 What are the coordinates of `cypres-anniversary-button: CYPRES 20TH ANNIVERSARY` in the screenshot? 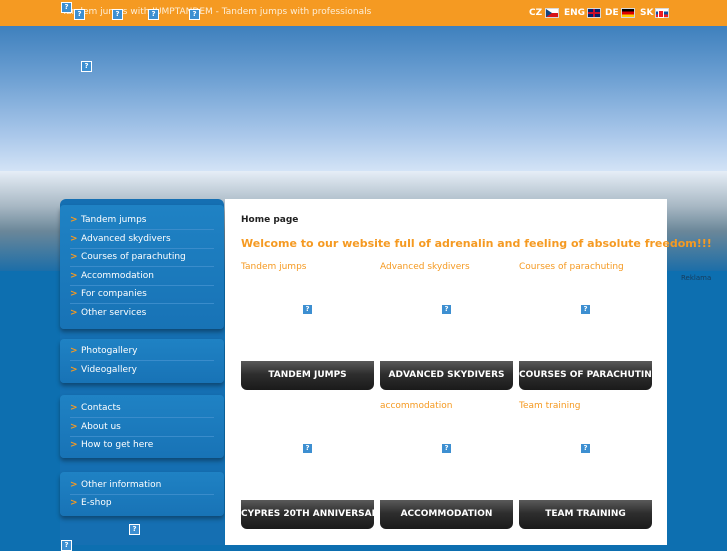 It's located at (313, 514).